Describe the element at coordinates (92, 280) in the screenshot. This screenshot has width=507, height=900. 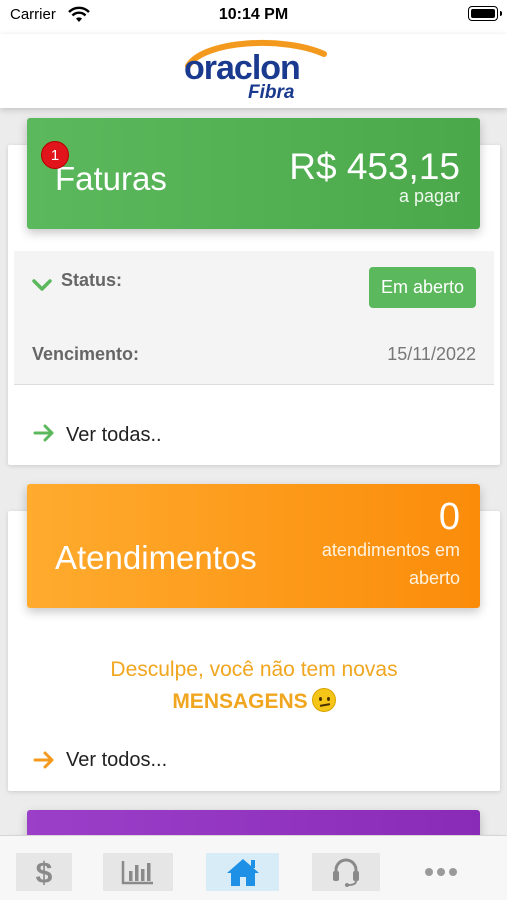
I see `status-label: Status:` at that location.